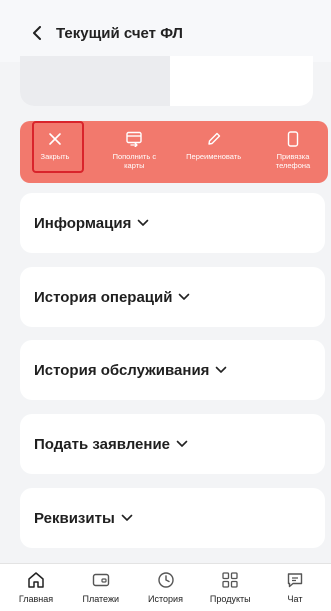 This screenshot has width=331, height=611. I want to click on nav-item-products: Продукты, so click(230, 587).